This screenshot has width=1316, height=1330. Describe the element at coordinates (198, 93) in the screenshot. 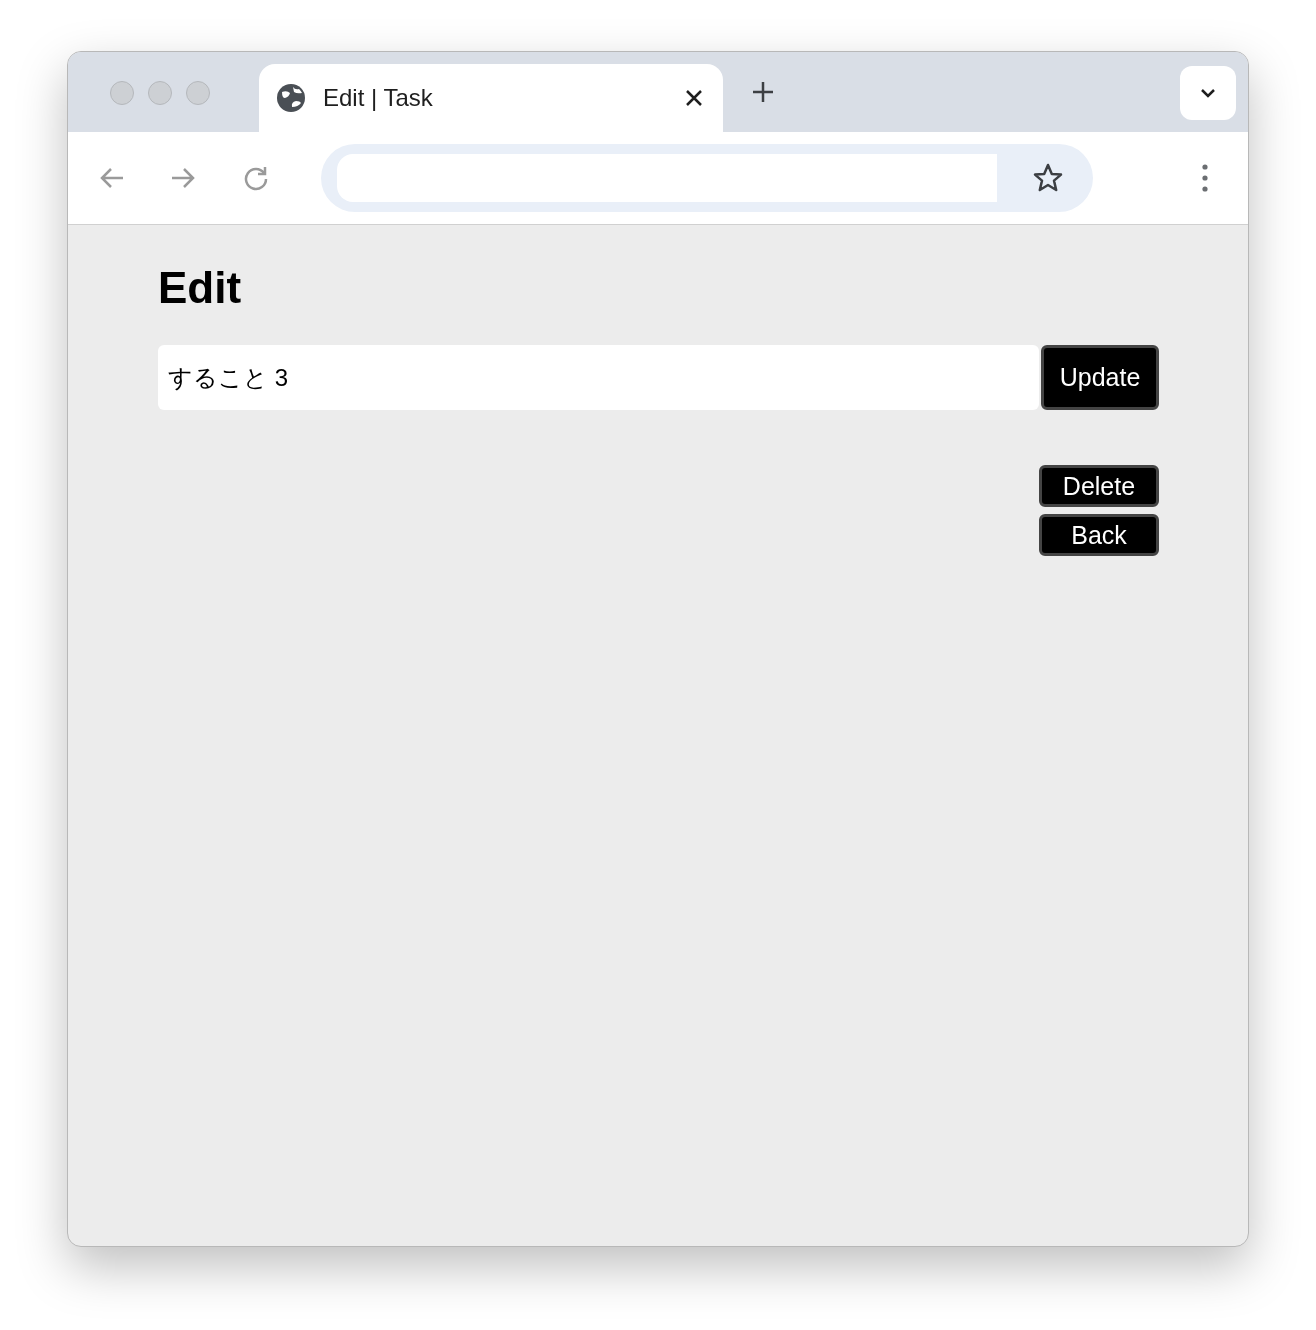

I see `maximize-window-button` at that location.